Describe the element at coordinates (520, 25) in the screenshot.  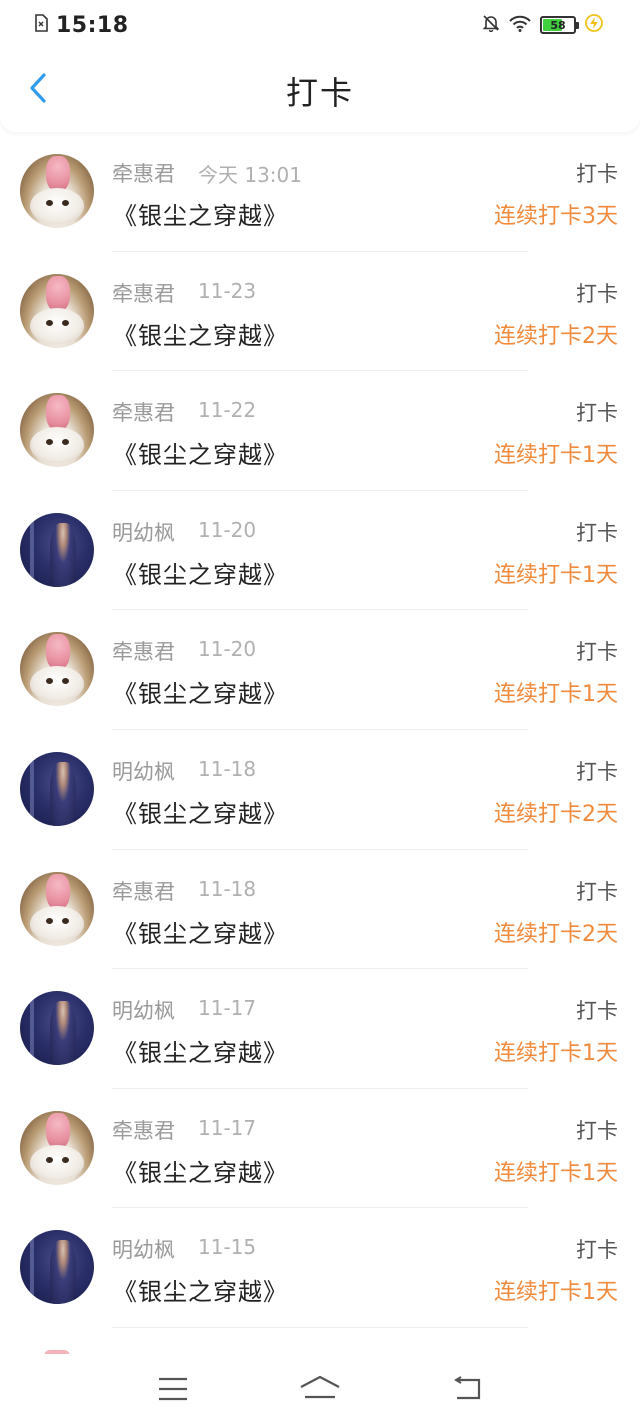
I see `wifi-icon` at that location.